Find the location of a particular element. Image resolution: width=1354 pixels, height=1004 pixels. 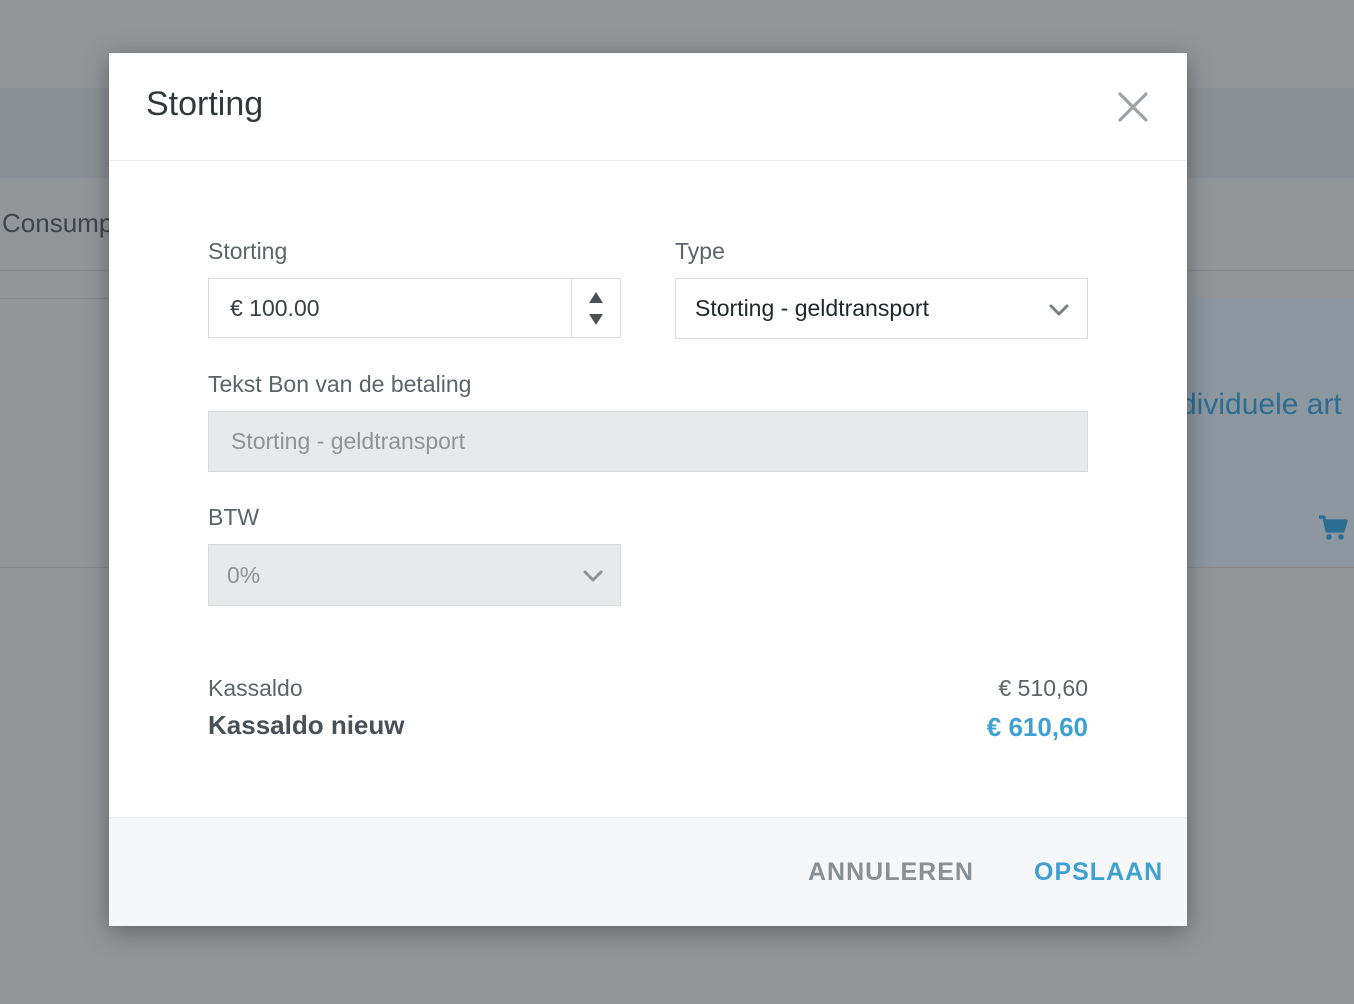

background-tab-consumpties: Consump is located at coordinates (58, 223).